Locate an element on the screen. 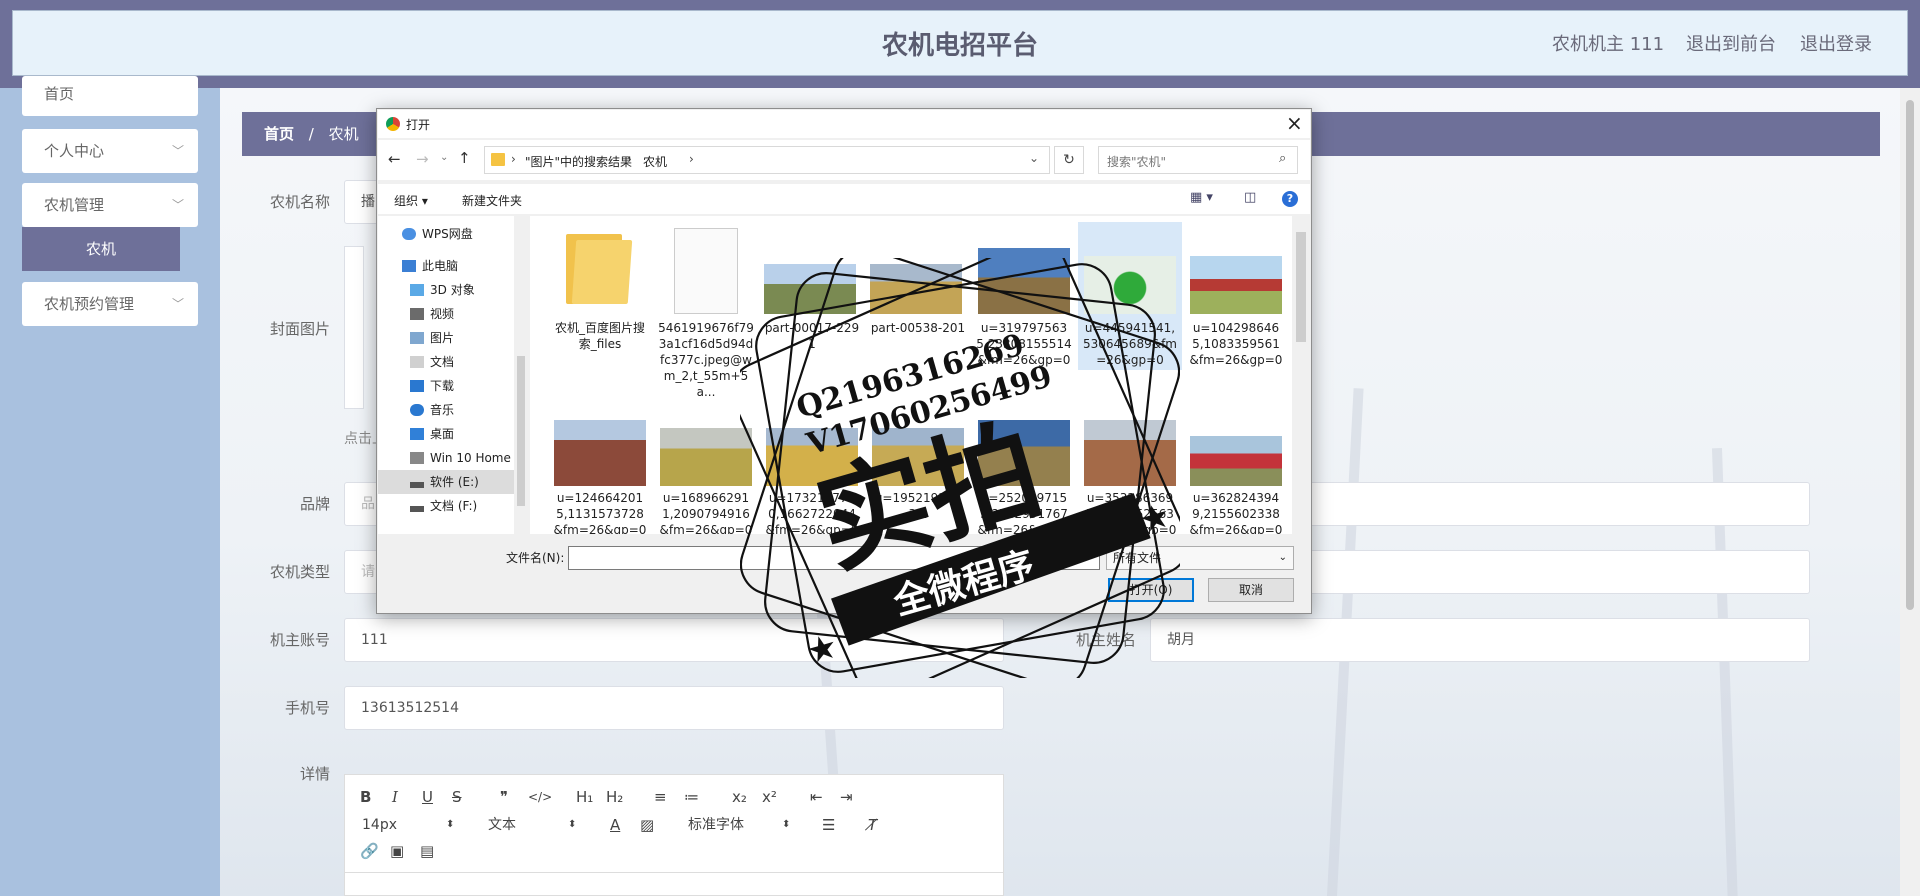  quote-button: ❞ is located at coordinates (504, 797).